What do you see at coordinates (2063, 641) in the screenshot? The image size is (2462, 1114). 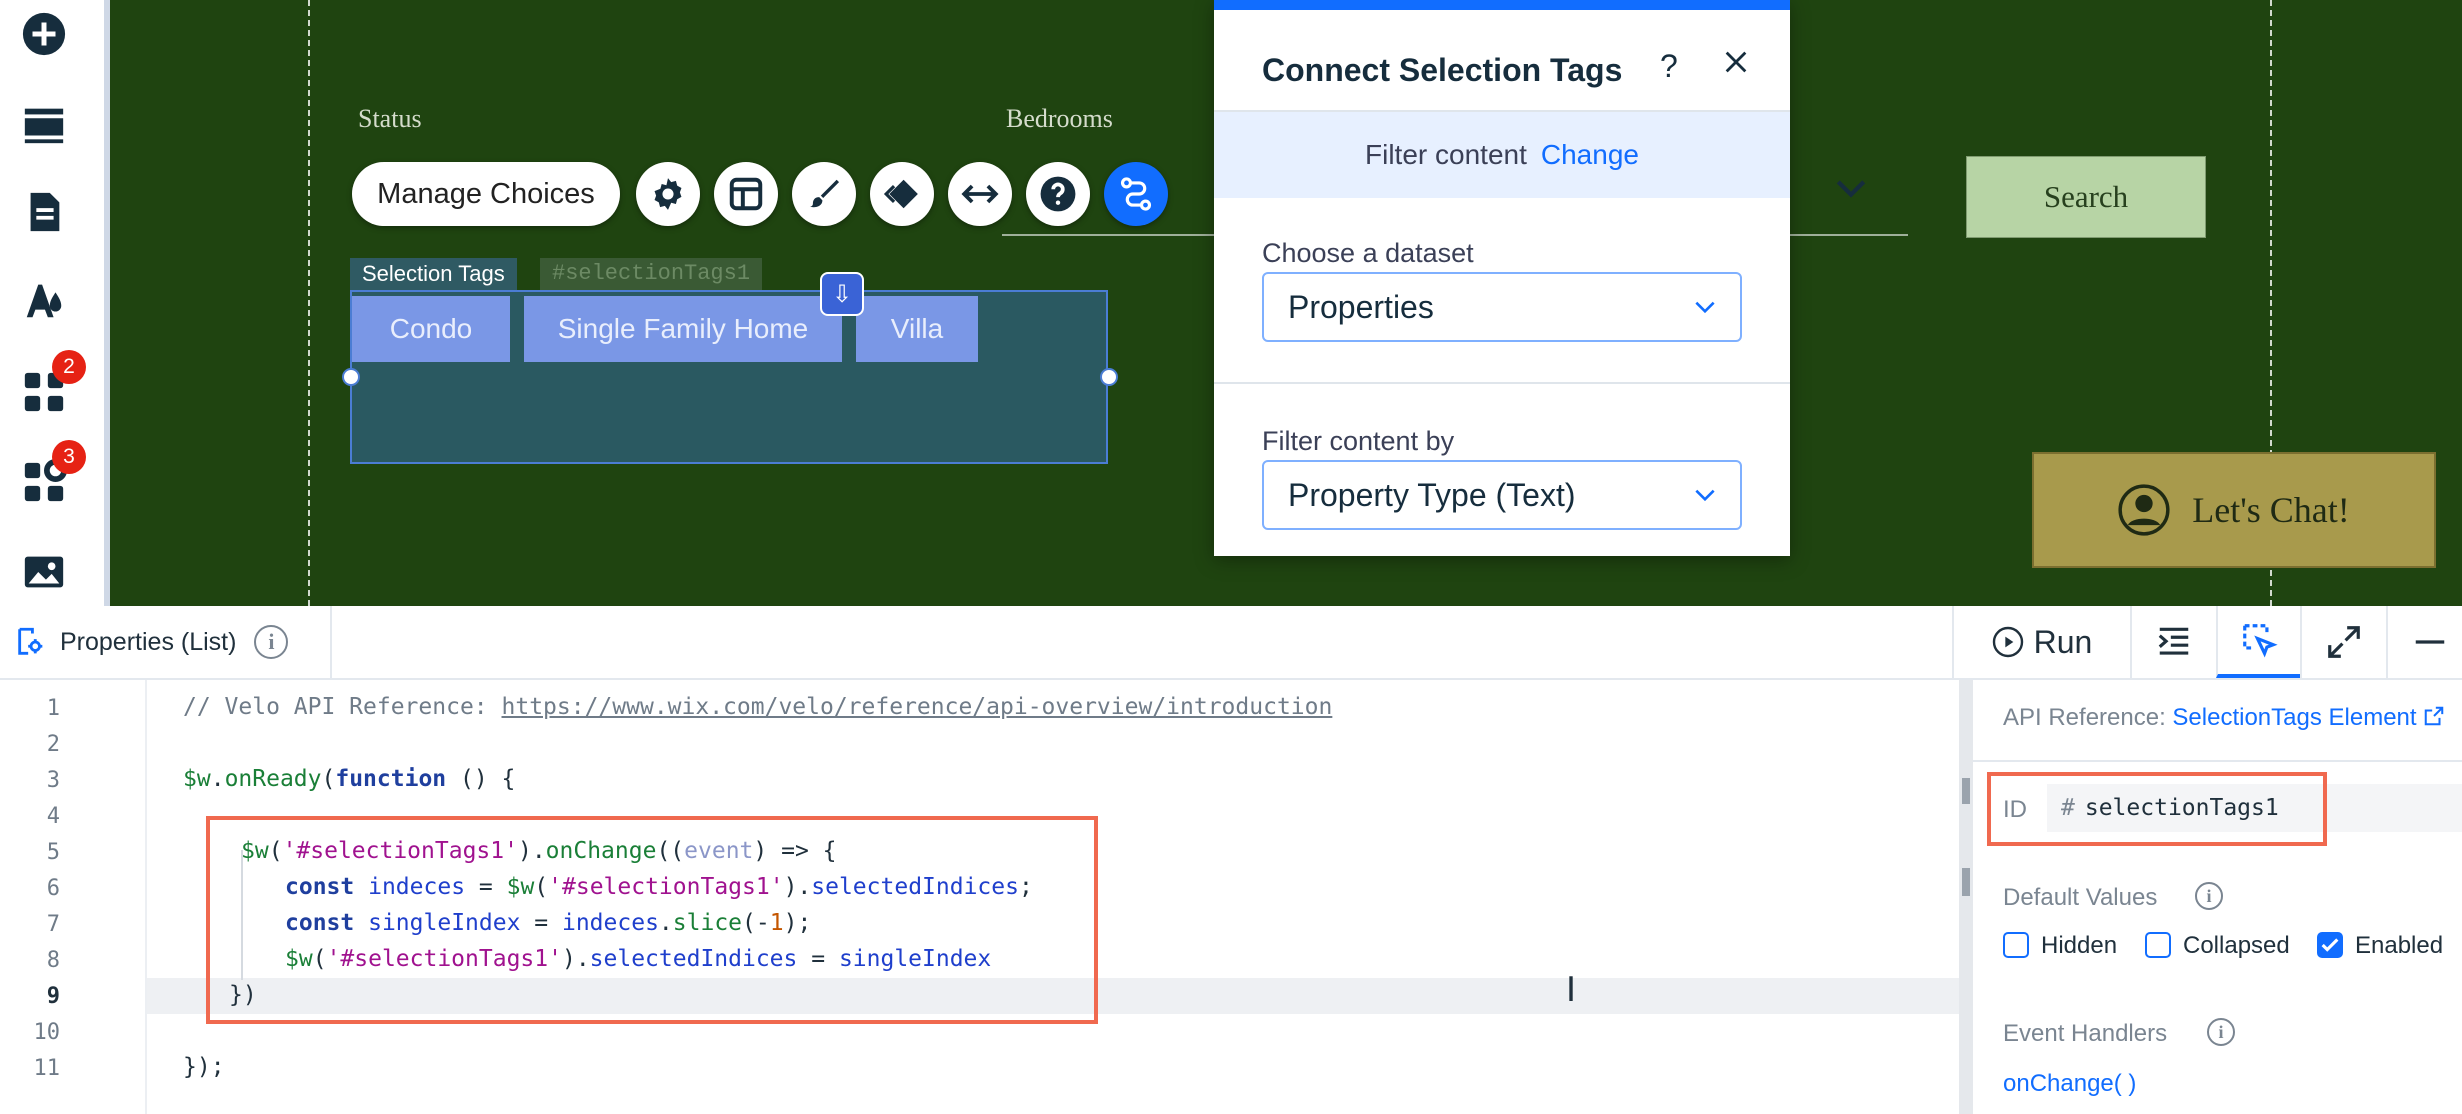 I see `run-label: Run` at bounding box center [2063, 641].